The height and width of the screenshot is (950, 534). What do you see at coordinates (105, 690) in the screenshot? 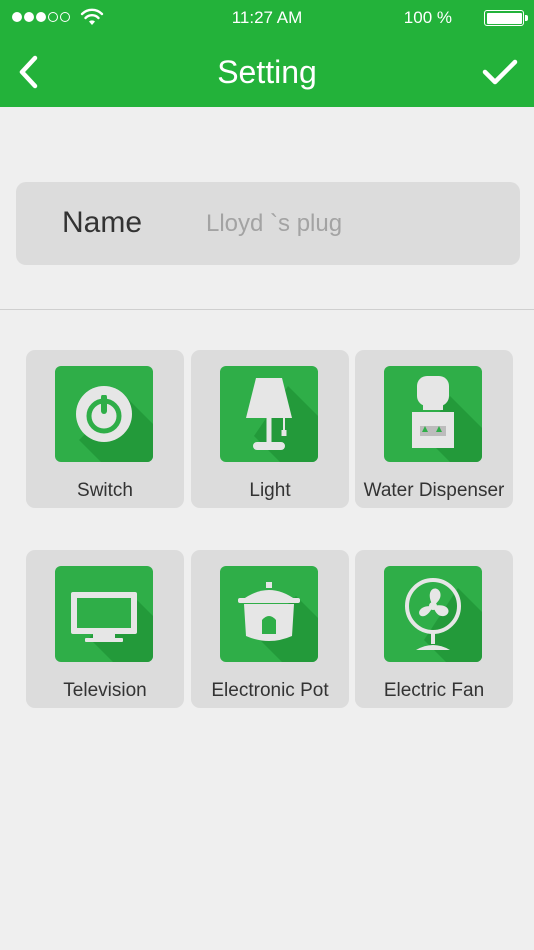
I see `device-label: Television` at bounding box center [105, 690].